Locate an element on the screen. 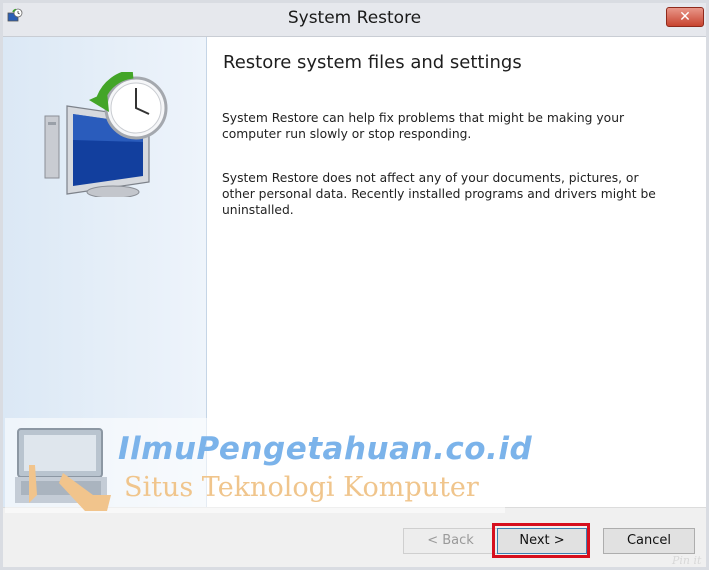 The image size is (709, 570). laptop-hand-icon is located at coordinates (63, 469).